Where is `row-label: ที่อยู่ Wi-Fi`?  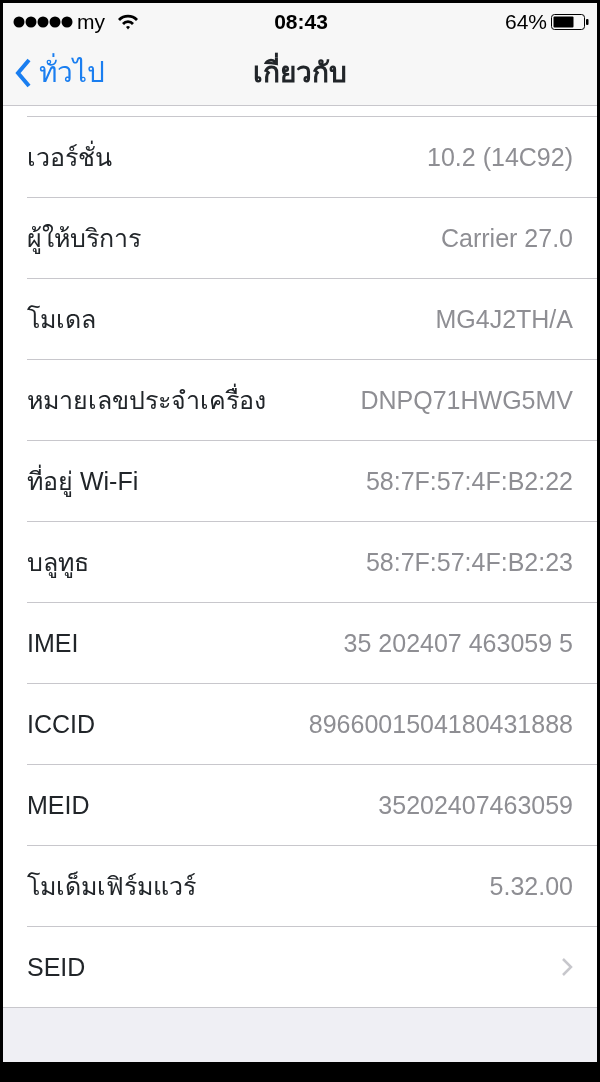
row-label: ที่อยู่ Wi-Fi is located at coordinates (83, 481).